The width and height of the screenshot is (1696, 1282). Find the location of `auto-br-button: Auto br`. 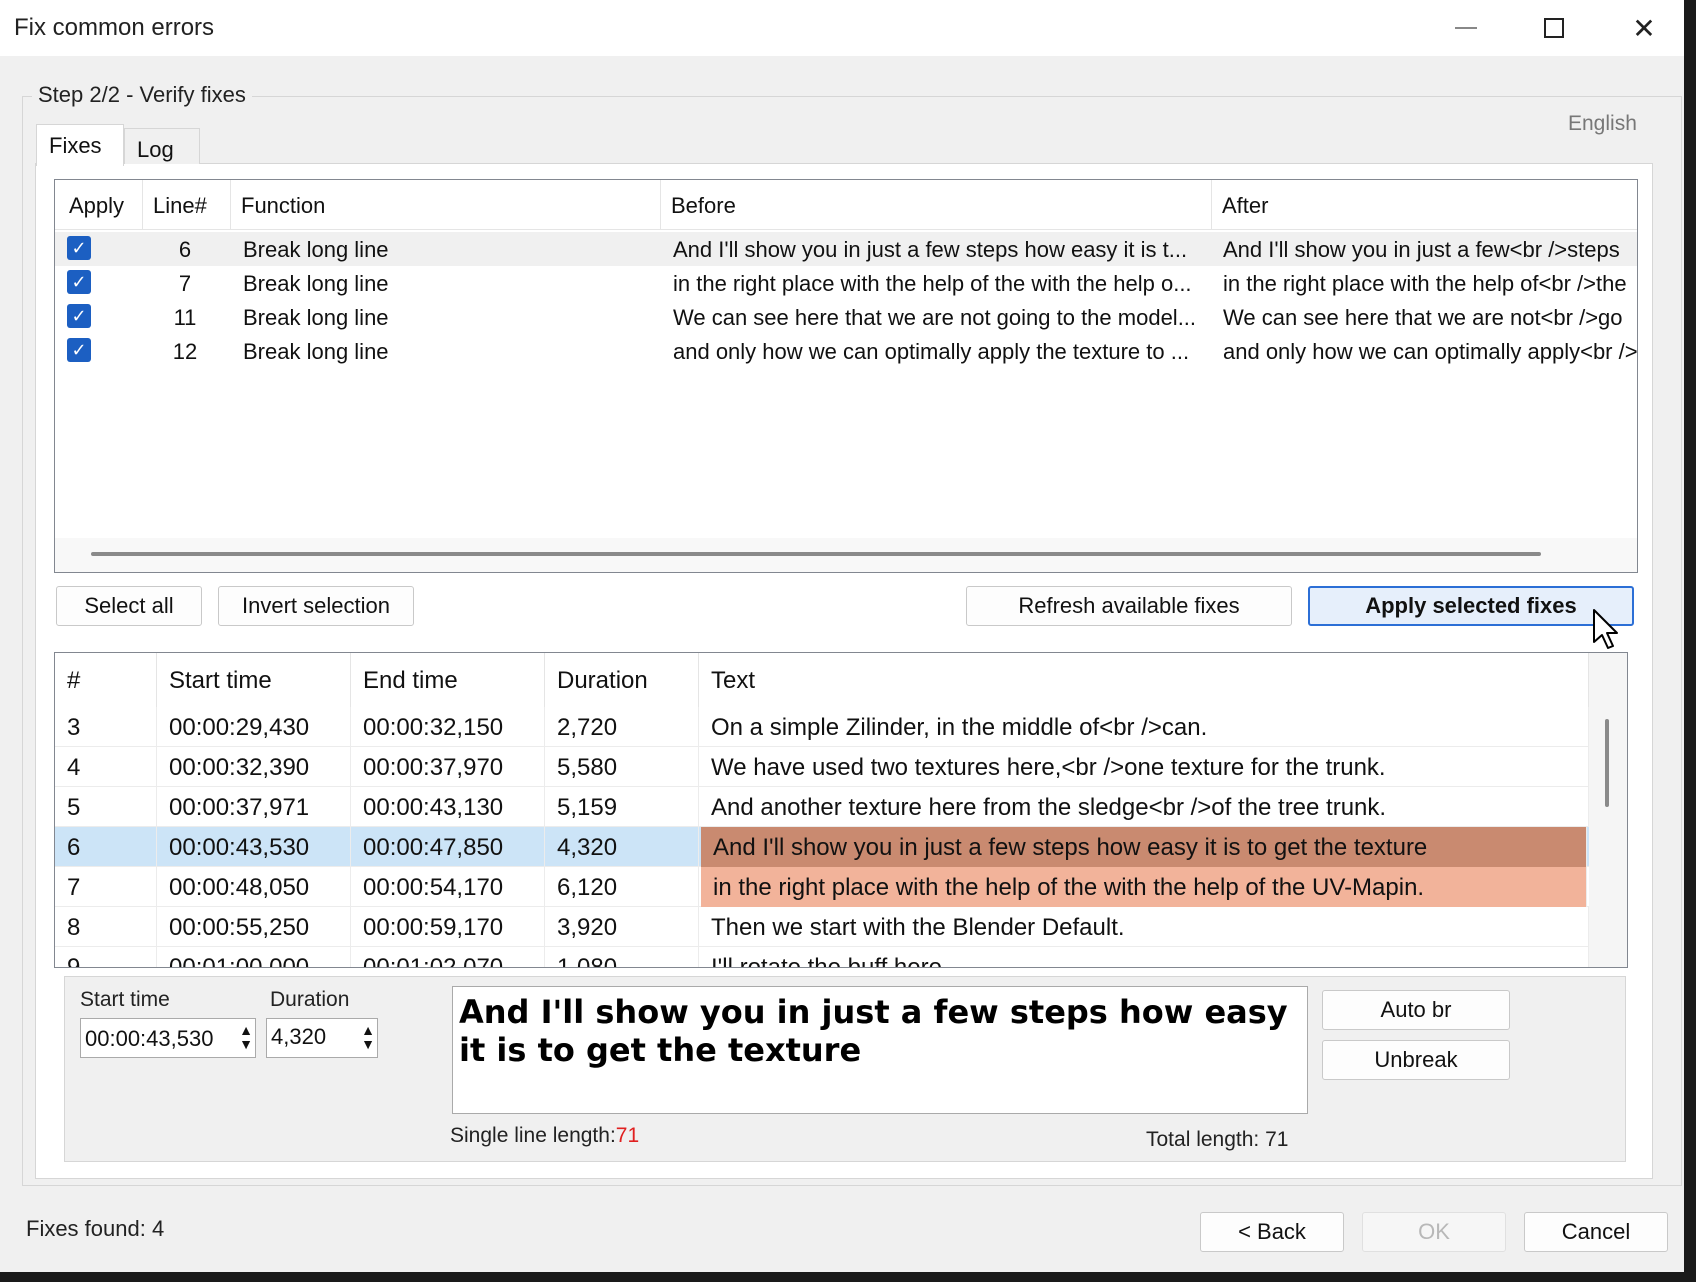

auto-br-button: Auto br is located at coordinates (1416, 1010).